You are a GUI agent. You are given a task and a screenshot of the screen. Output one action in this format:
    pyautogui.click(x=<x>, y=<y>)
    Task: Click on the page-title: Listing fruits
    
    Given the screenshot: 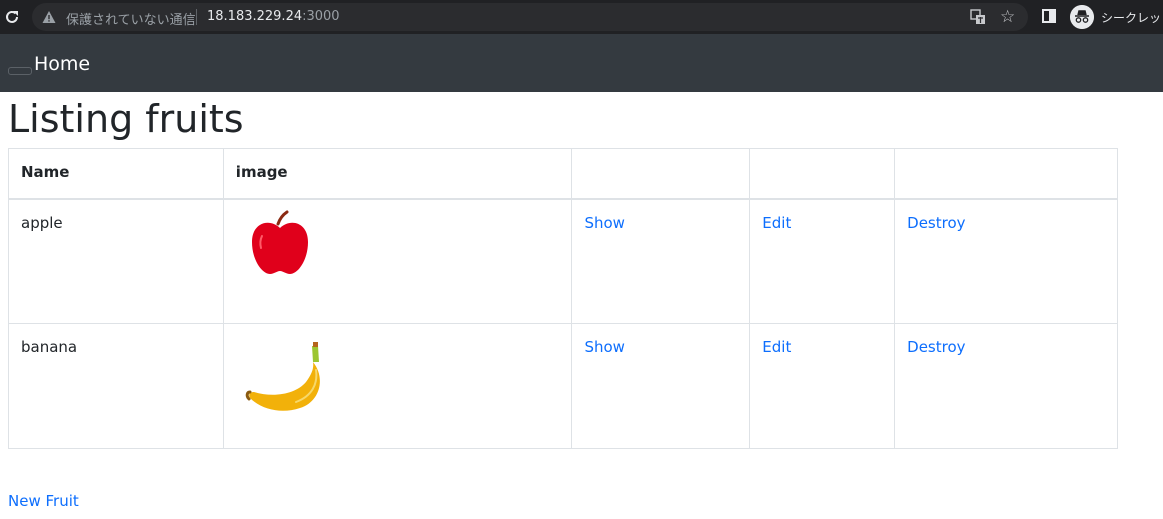 What is the action you would take?
    pyautogui.click(x=126, y=119)
    